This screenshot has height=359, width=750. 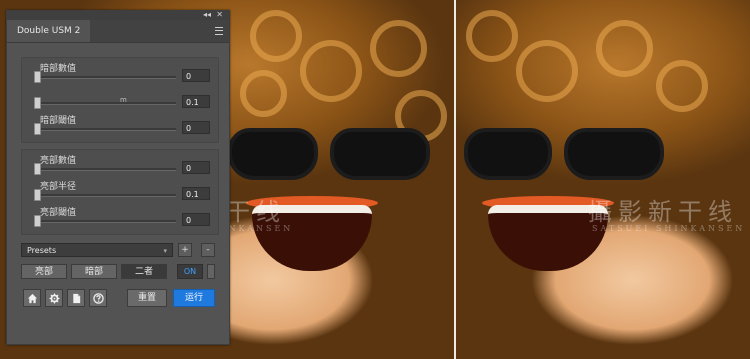 I want to click on settings-button, so click(x=54, y=298).